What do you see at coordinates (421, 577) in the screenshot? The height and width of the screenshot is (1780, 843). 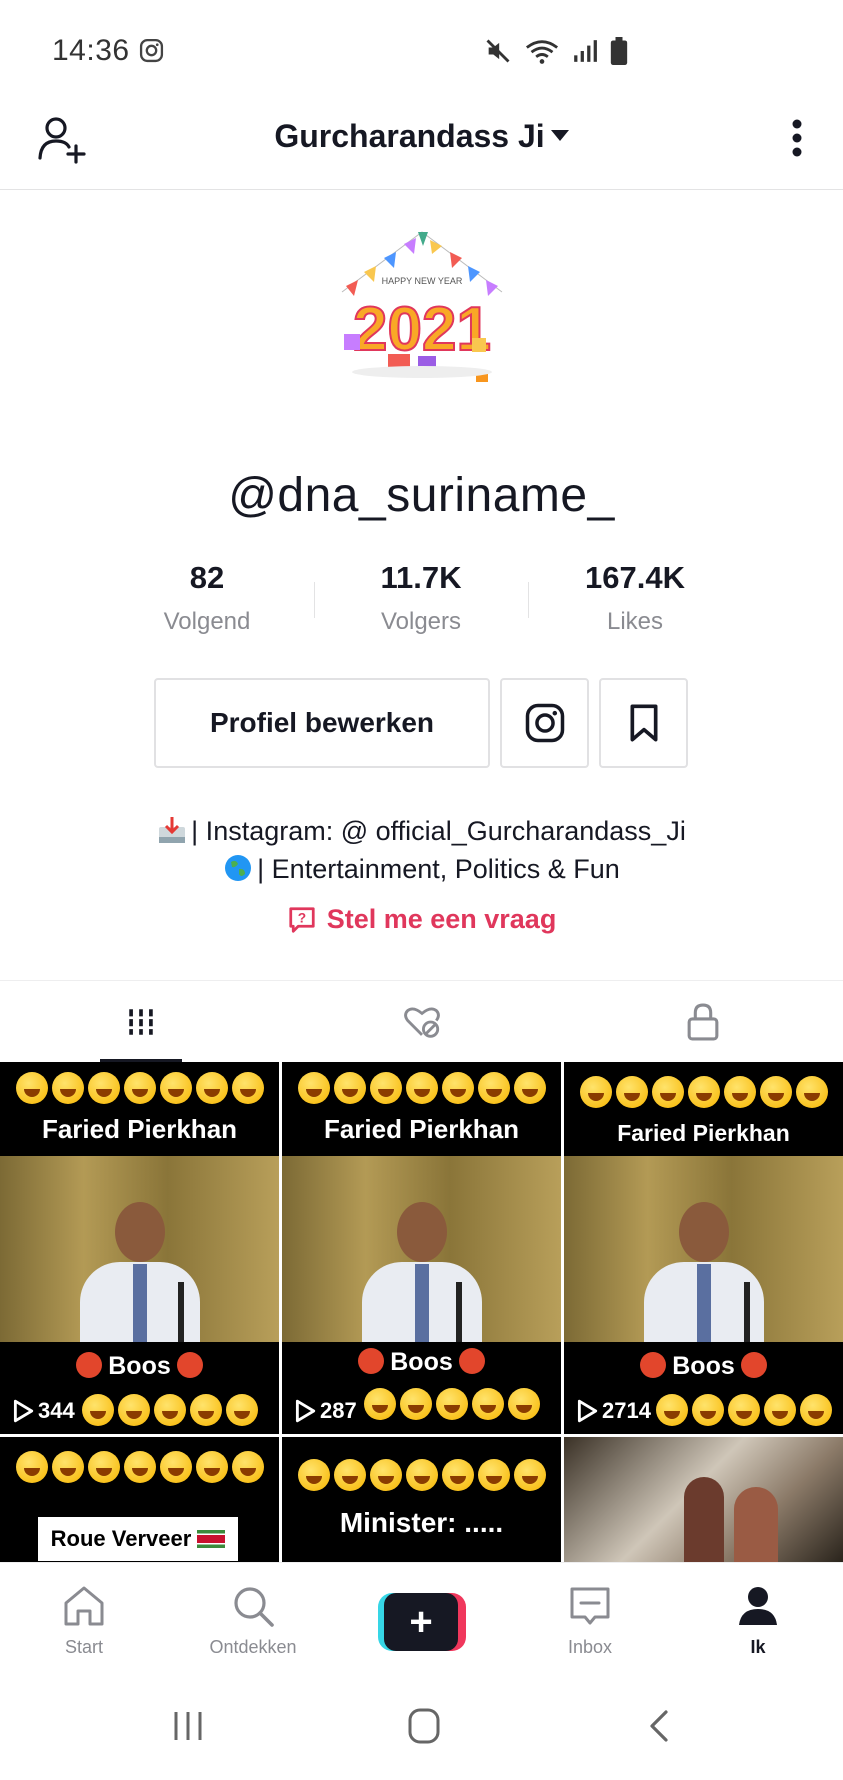 I see `stat-value: 11.7K` at bounding box center [421, 577].